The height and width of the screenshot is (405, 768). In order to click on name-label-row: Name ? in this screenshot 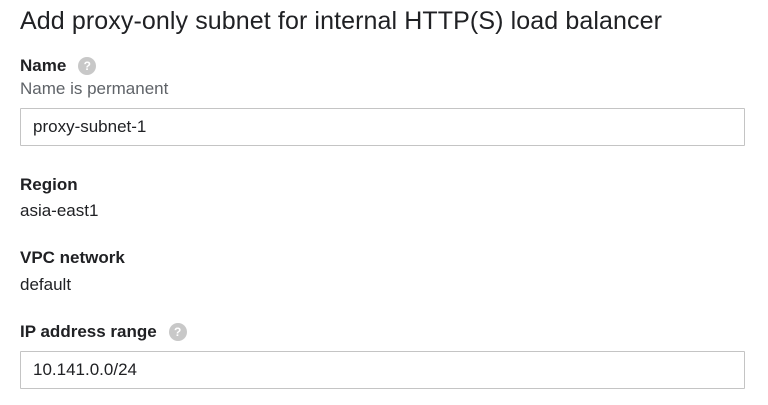, I will do `click(58, 66)`.